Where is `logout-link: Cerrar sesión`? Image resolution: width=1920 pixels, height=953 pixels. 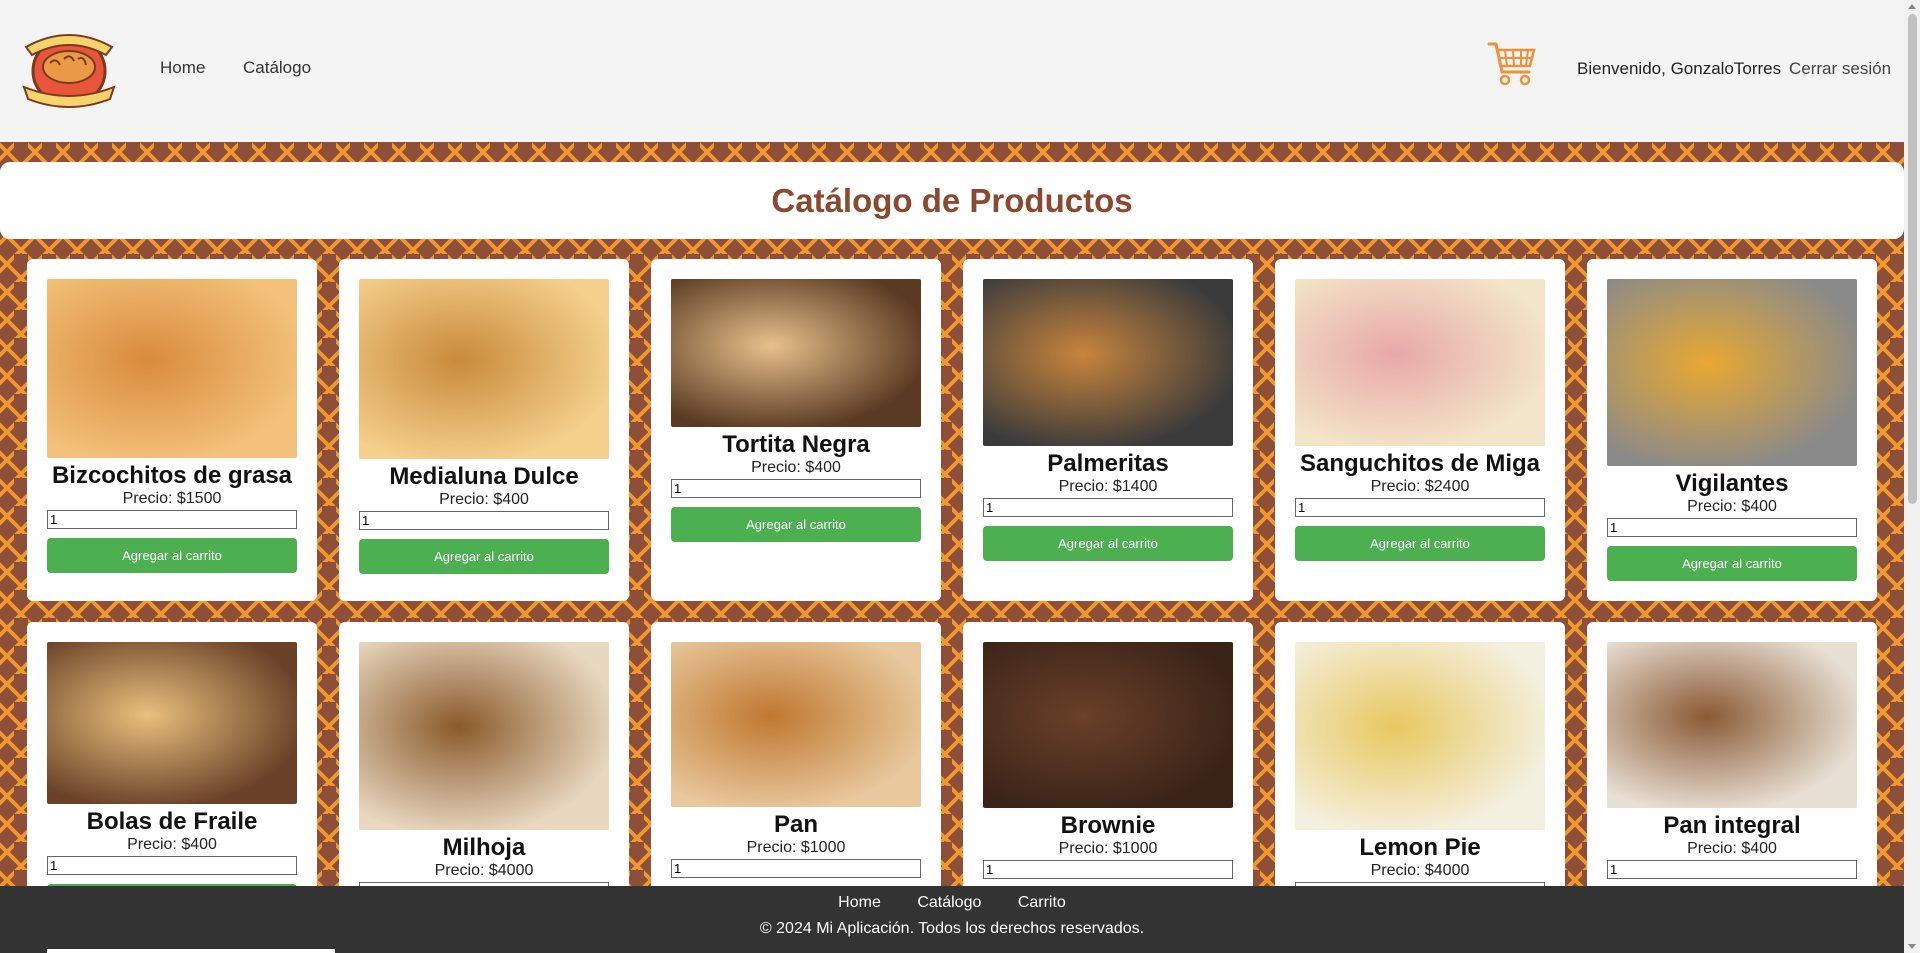
logout-link: Cerrar sesión is located at coordinates (1840, 69).